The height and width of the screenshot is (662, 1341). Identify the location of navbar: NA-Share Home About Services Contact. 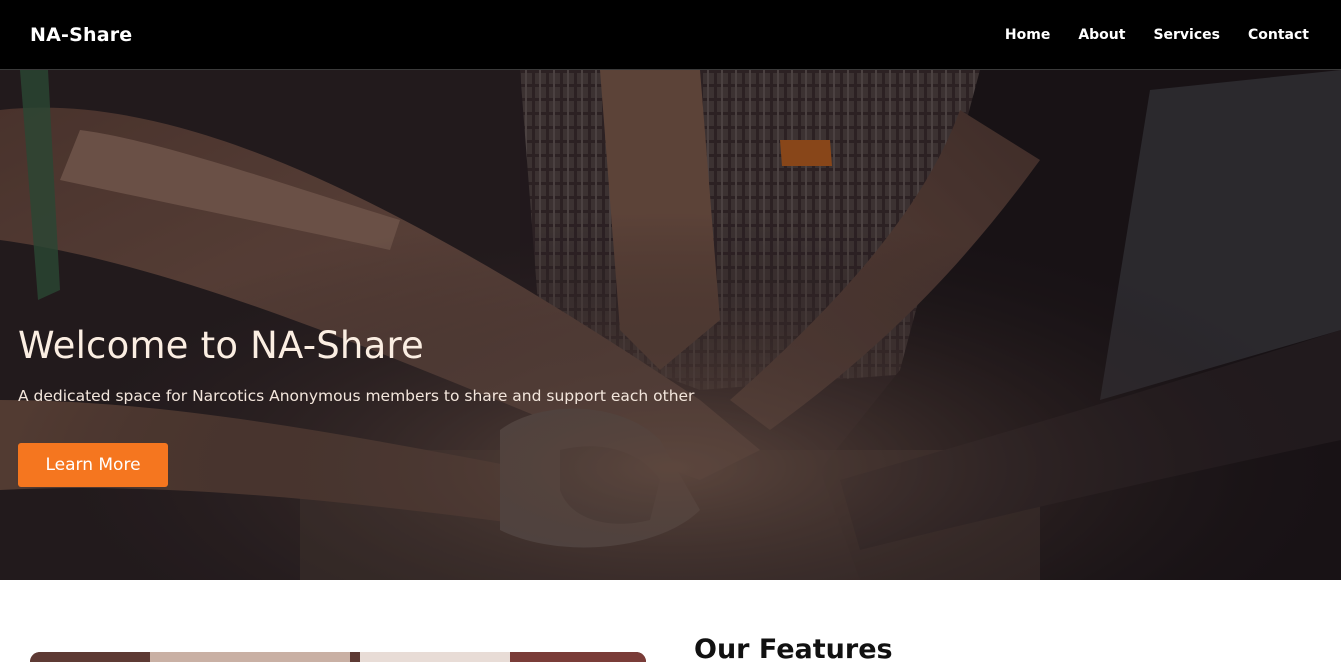
(670, 35).